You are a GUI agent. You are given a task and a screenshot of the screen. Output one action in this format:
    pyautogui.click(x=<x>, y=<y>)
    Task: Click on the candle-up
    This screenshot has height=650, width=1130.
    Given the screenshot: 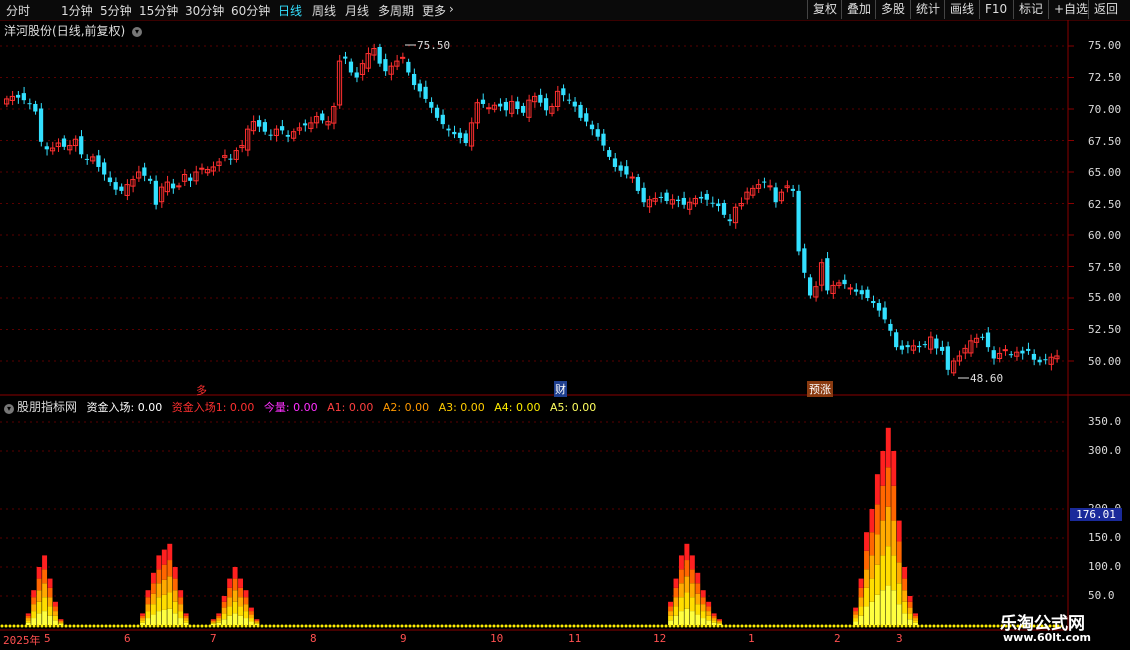 What is the action you would take?
    pyautogui.click(x=403, y=57)
    